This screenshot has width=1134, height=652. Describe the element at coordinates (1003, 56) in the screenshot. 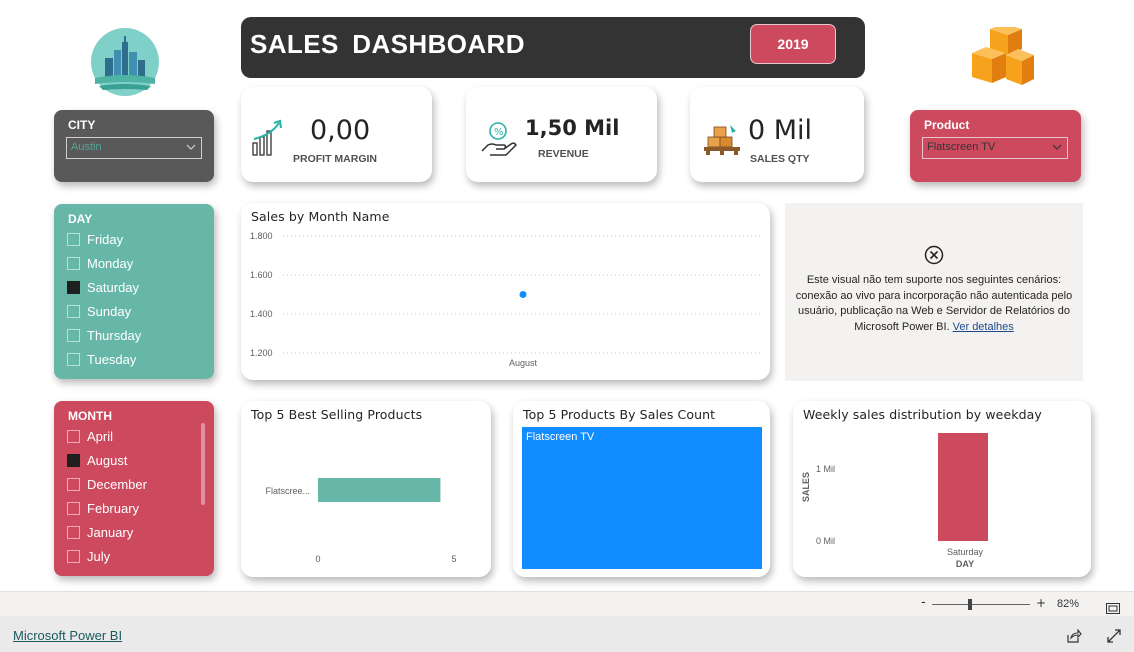

I see `boxes-icon` at that location.